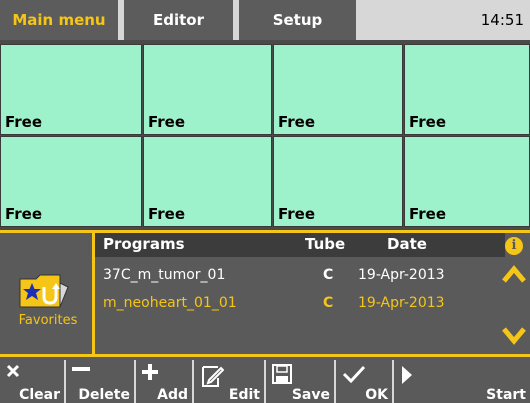  I want to click on ok-label: OK, so click(376, 395).